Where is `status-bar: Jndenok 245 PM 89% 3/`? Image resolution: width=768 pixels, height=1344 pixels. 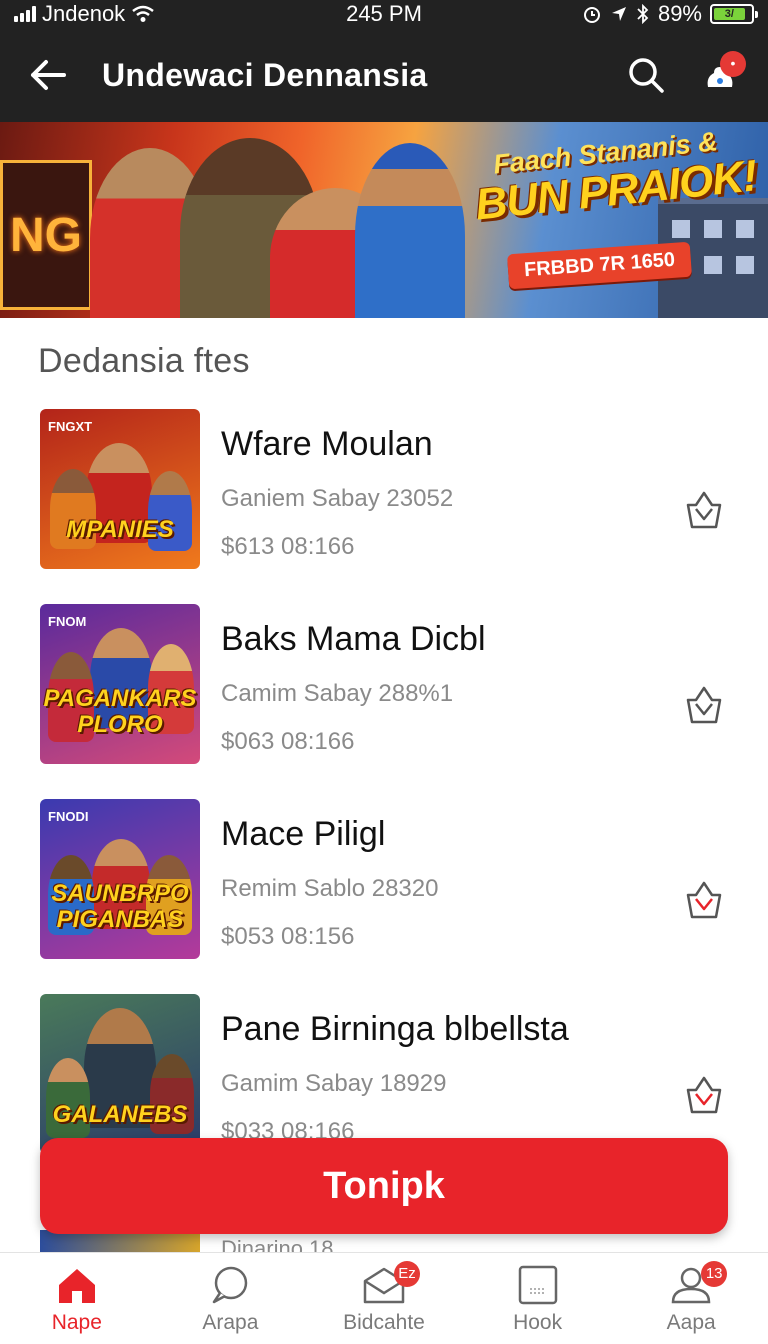 status-bar: Jndenok 245 PM 89% 3/ is located at coordinates (384, 14).